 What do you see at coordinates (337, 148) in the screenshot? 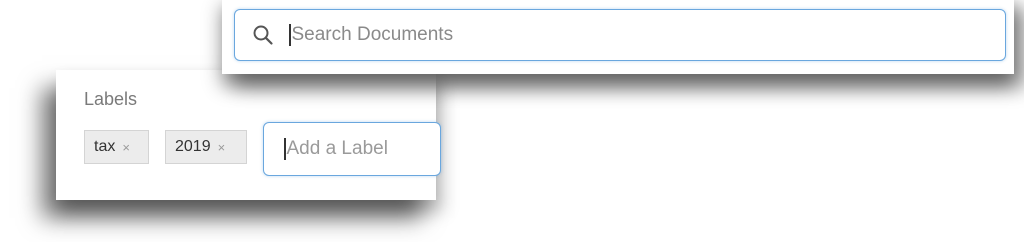
I see `add-label-placeholder: Add a Label` at bounding box center [337, 148].